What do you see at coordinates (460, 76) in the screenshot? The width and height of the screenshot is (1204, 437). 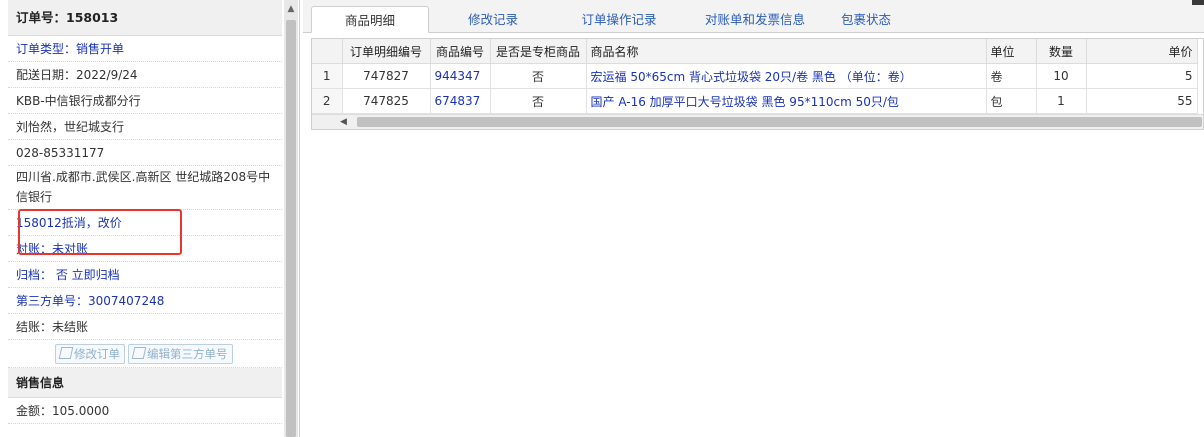 I see `product-id-link: 944347` at bounding box center [460, 76].